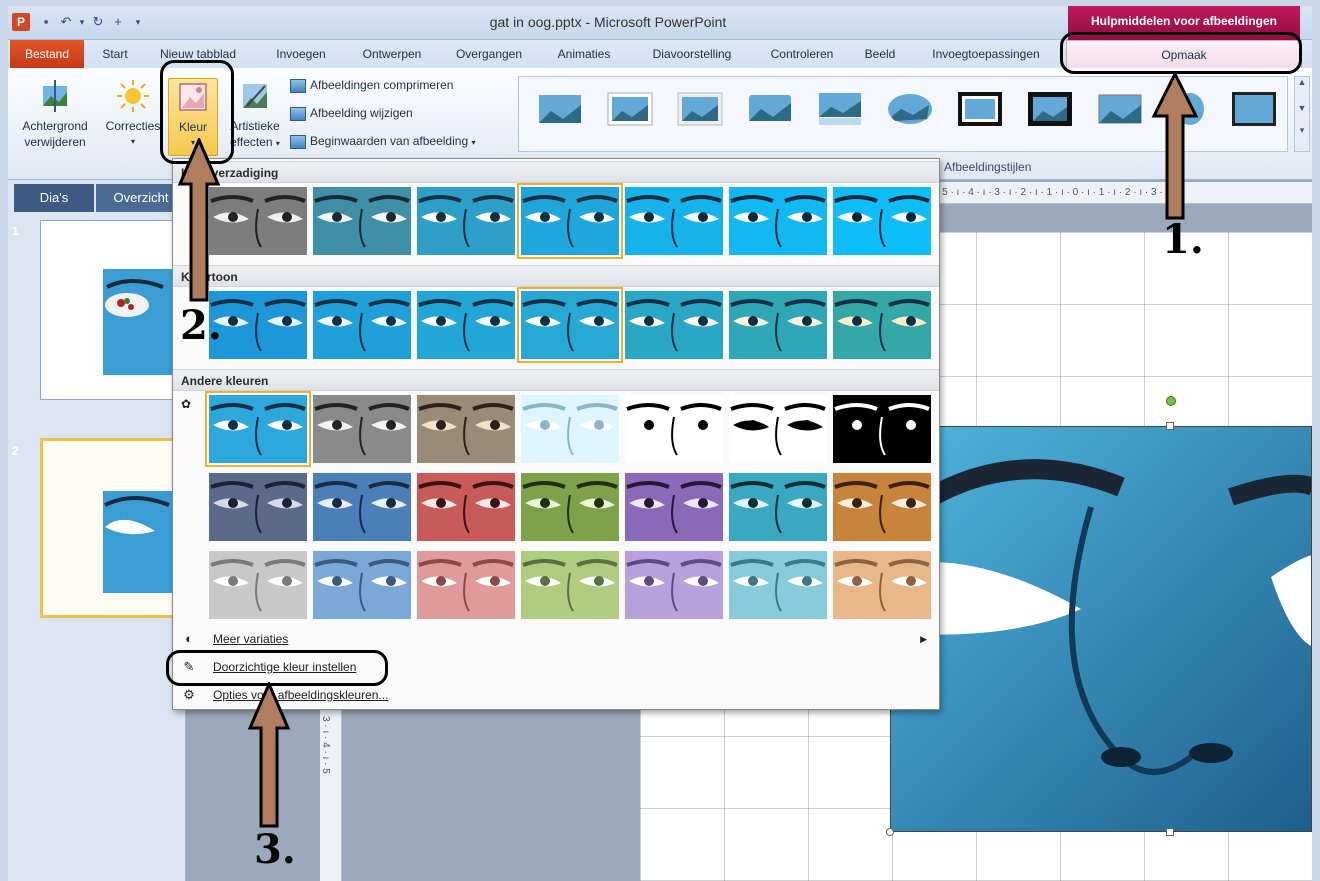 Image resolution: width=1320 pixels, height=881 pixels. What do you see at coordinates (115, 54) in the screenshot?
I see `tab-home: Start` at bounding box center [115, 54].